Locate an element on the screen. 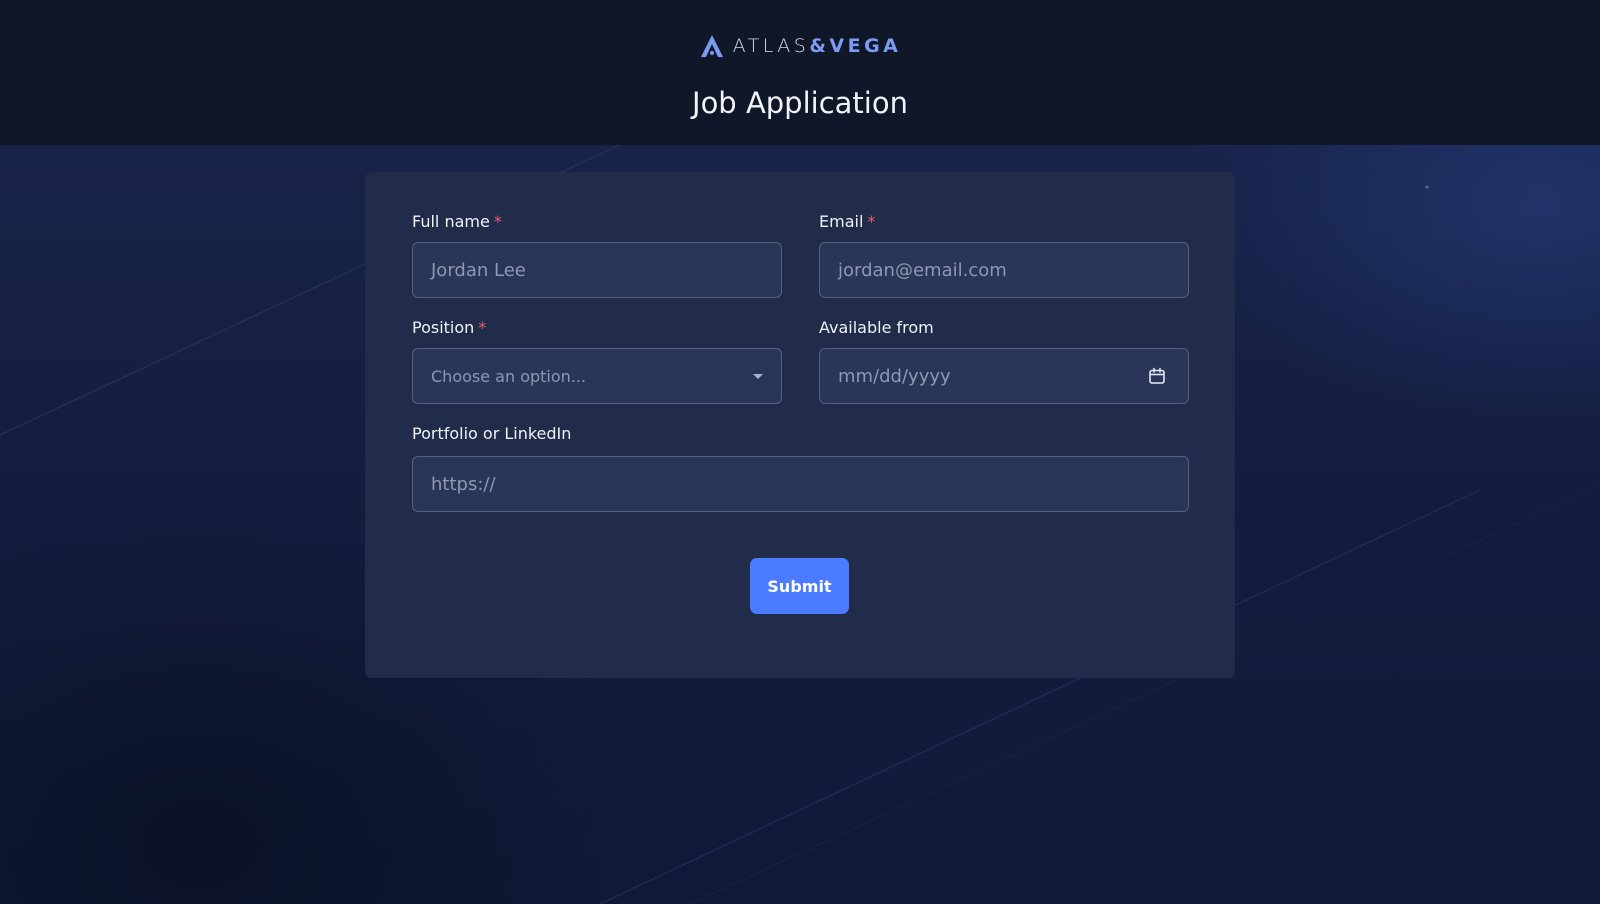 This screenshot has height=904, width=1600. position-label: Position * is located at coordinates (449, 328).